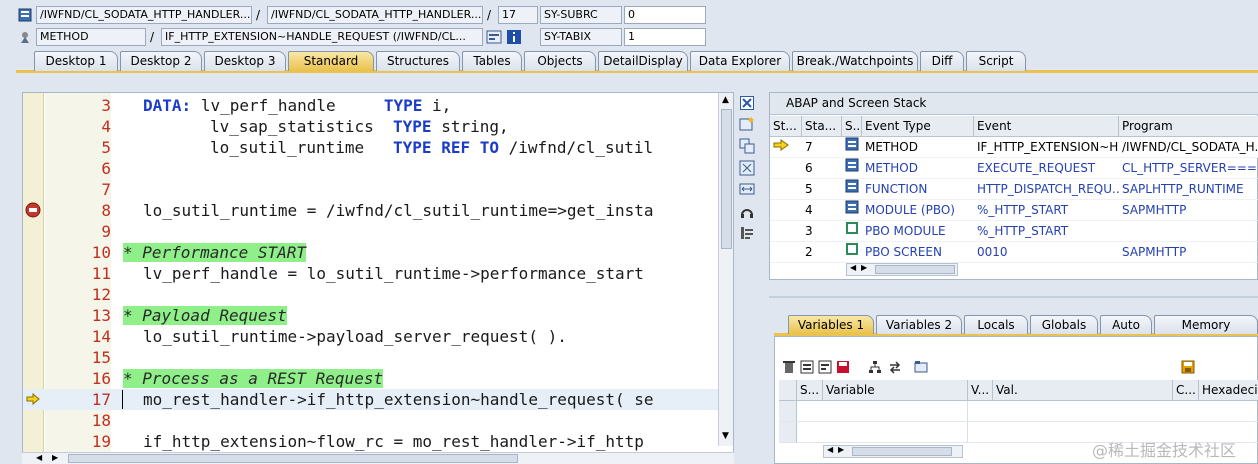 The height and width of the screenshot is (464, 1258). Describe the element at coordinates (747, 124) in the screenshot. I see `new-tool-icon` at that location.